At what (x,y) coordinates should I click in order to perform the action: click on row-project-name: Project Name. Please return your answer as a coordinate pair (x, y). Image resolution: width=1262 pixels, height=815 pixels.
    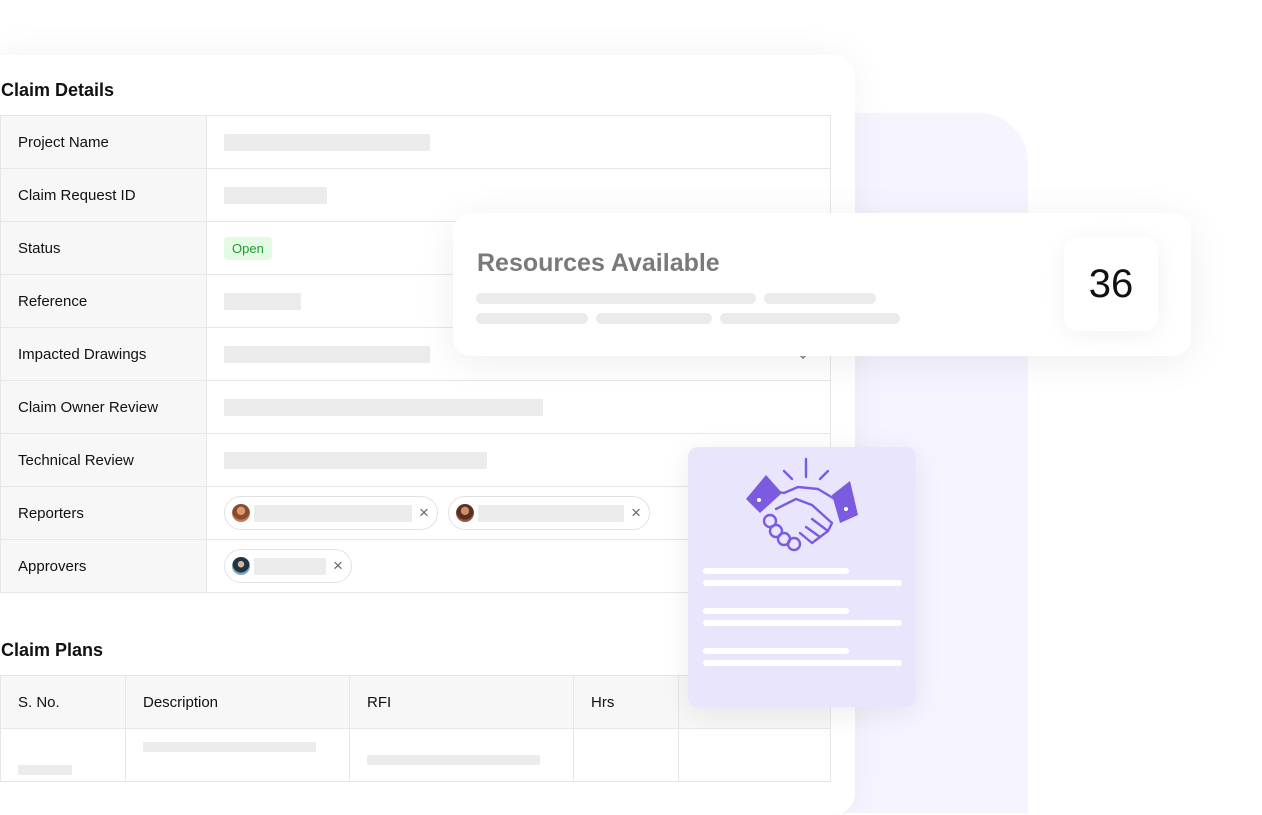
    Looking at the image, I should click on (415, 142).